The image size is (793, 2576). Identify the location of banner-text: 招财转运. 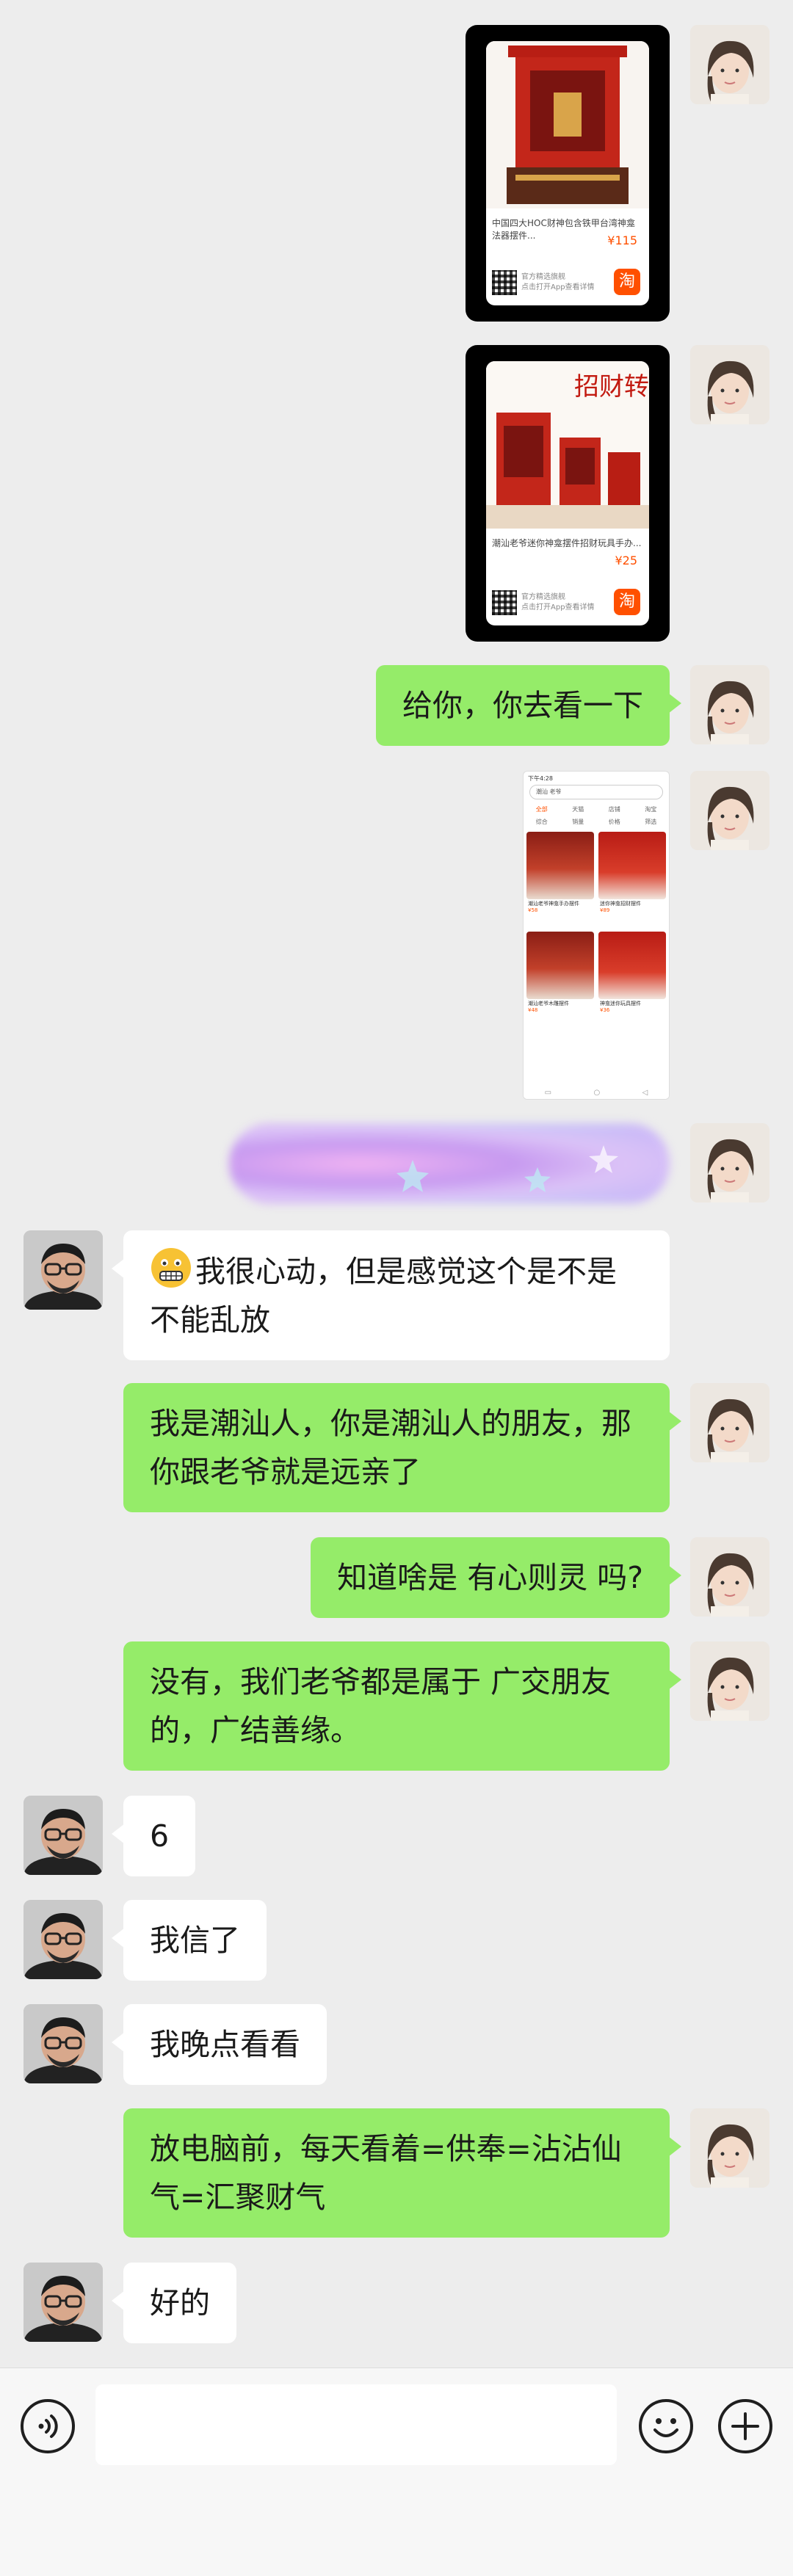
(611, 387).